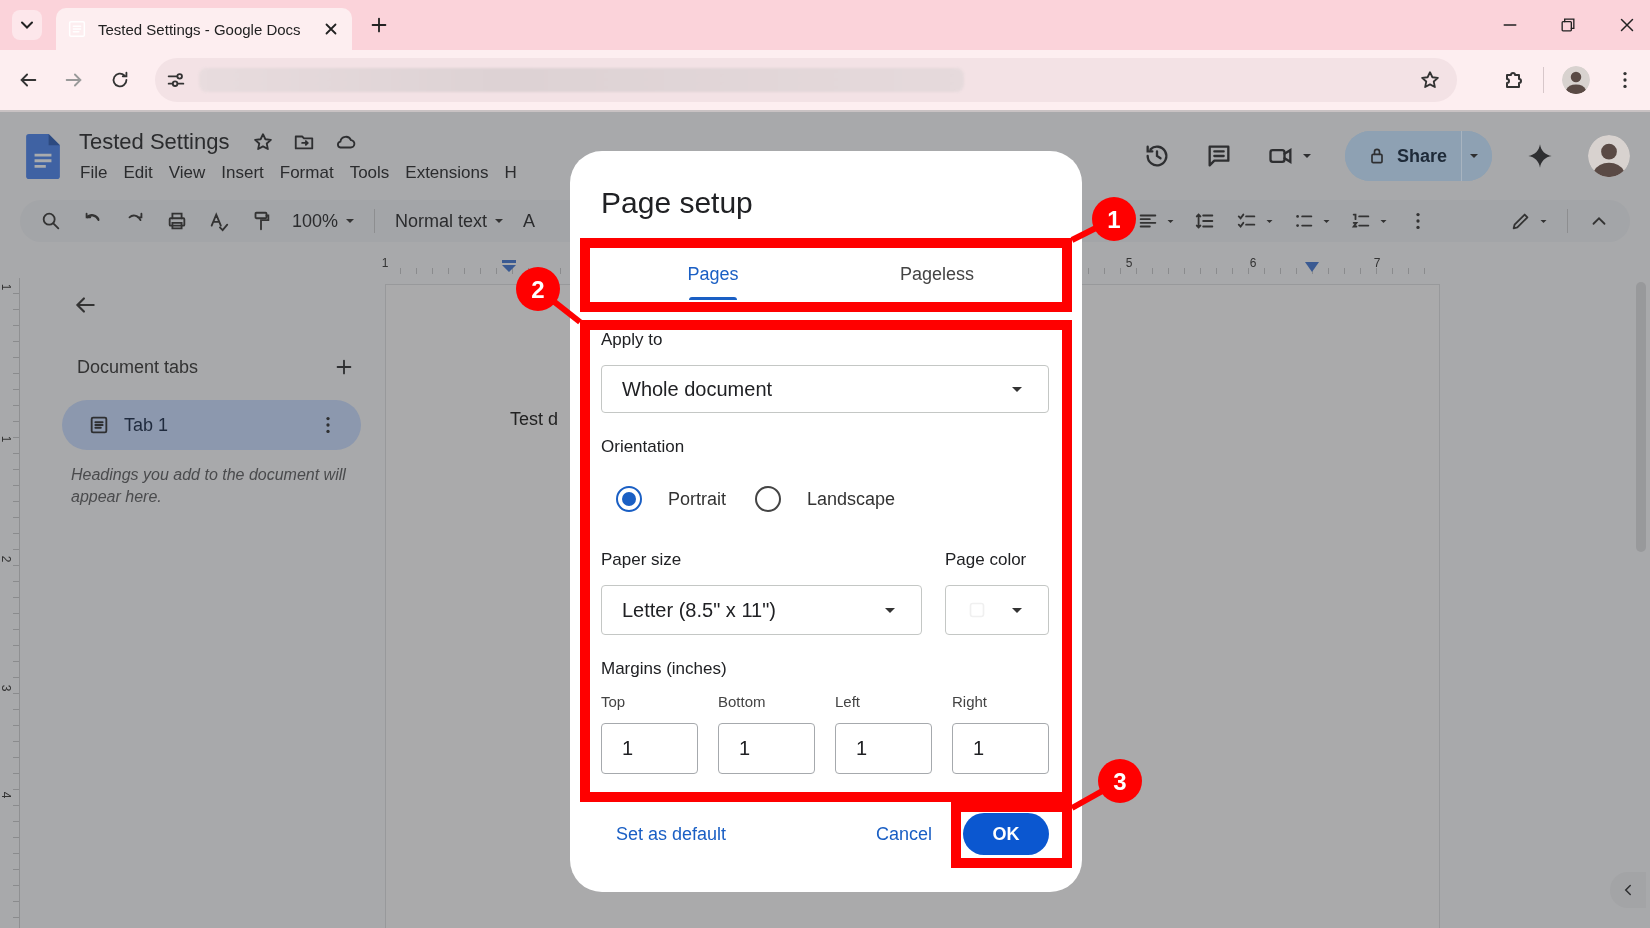  What do you see at coordinates (677, 203) in the screenshot?
I see `dialog-title: Page setup` at bounding box center [677, 203].